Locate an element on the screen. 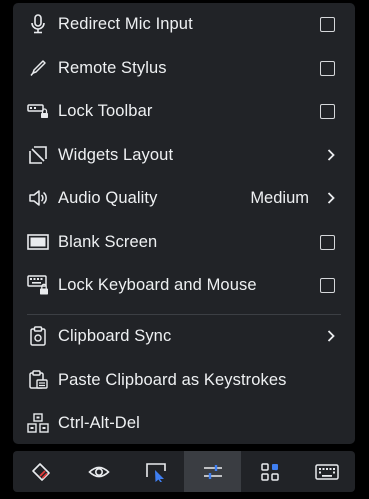 The image size is (369, 499). menu-item-audio-quality: Audio Quality Medium is located at coordinates (184, 198).